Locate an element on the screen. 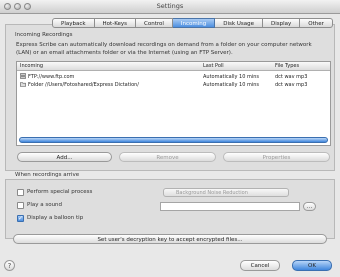  play-sound-checkbox is located at coordinates (20, 205).